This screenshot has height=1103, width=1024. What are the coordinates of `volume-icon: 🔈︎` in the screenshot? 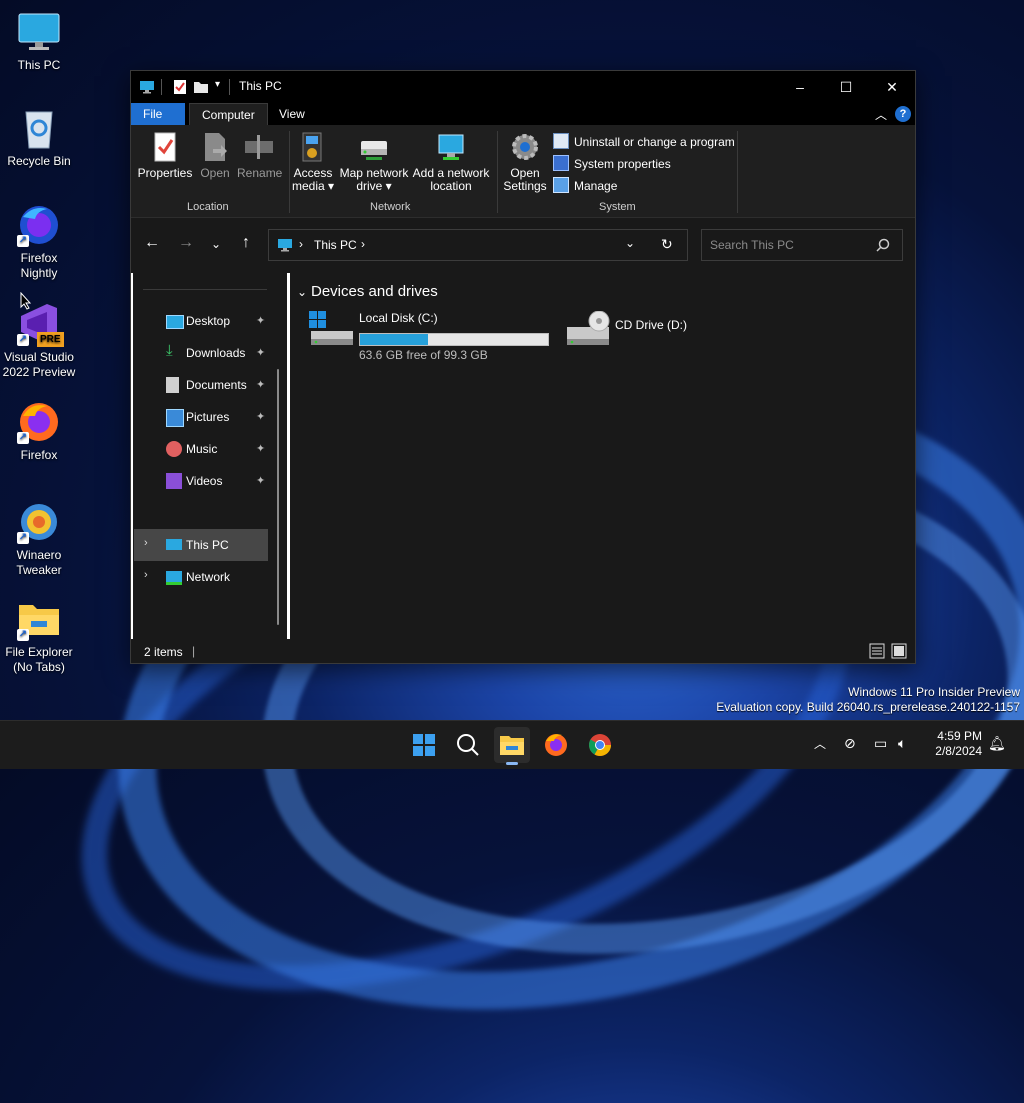 It's located at (902, 743).